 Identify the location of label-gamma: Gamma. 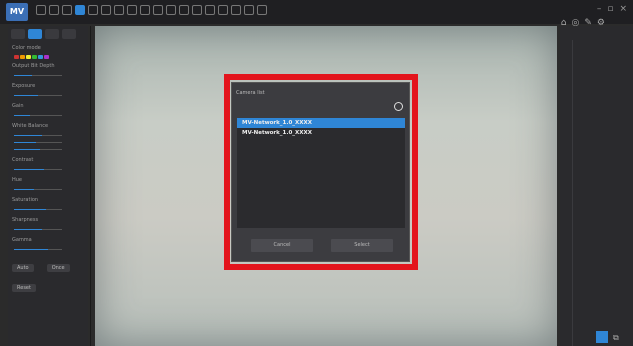
(22, 240).